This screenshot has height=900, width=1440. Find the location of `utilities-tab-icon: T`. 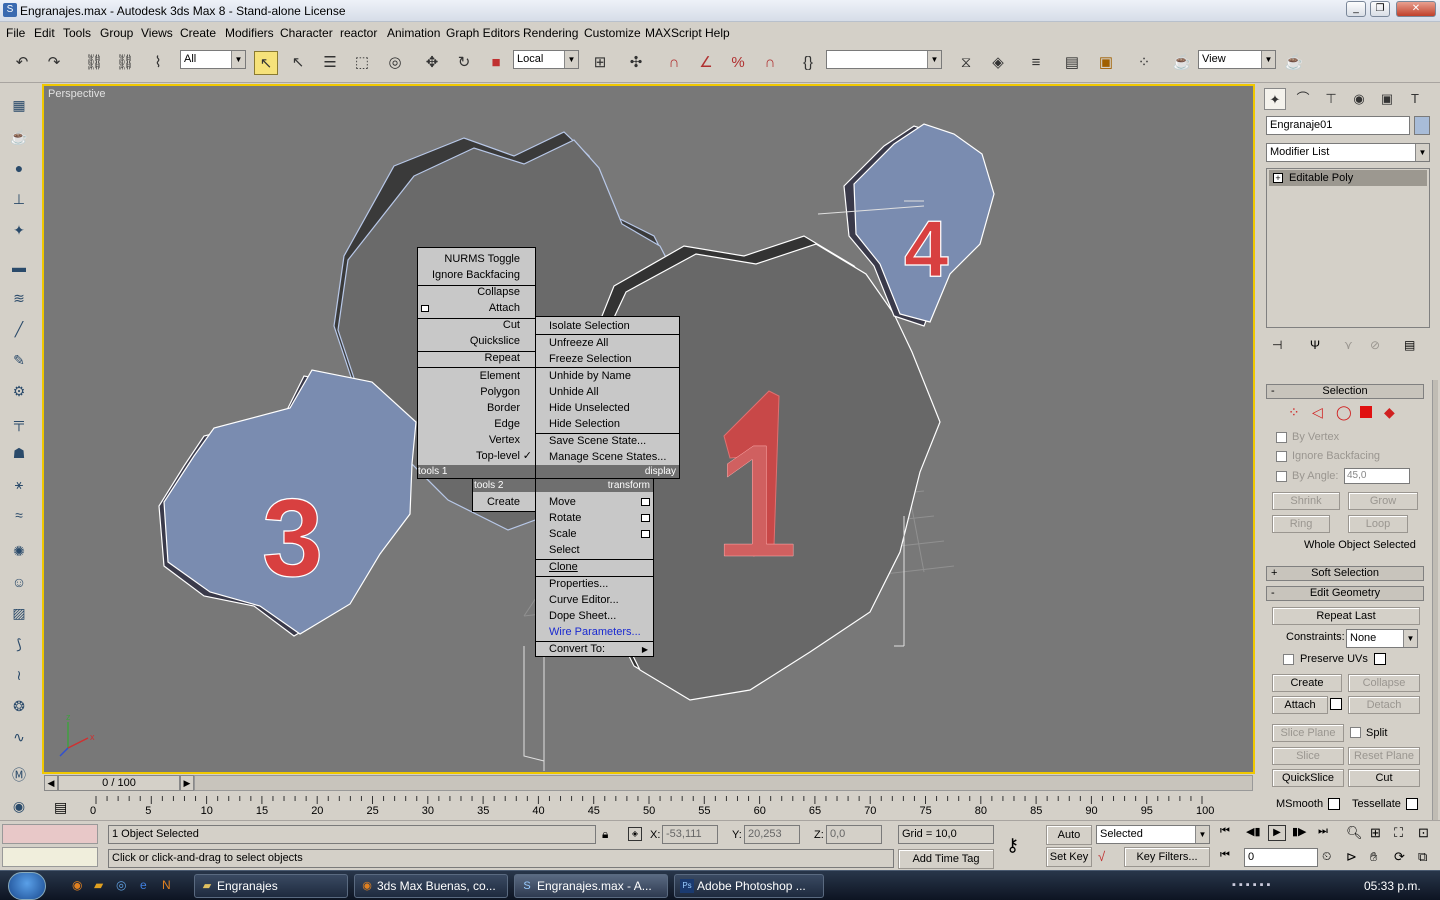

utilities-tab-icon: T is located at coordinates (1415, 99).